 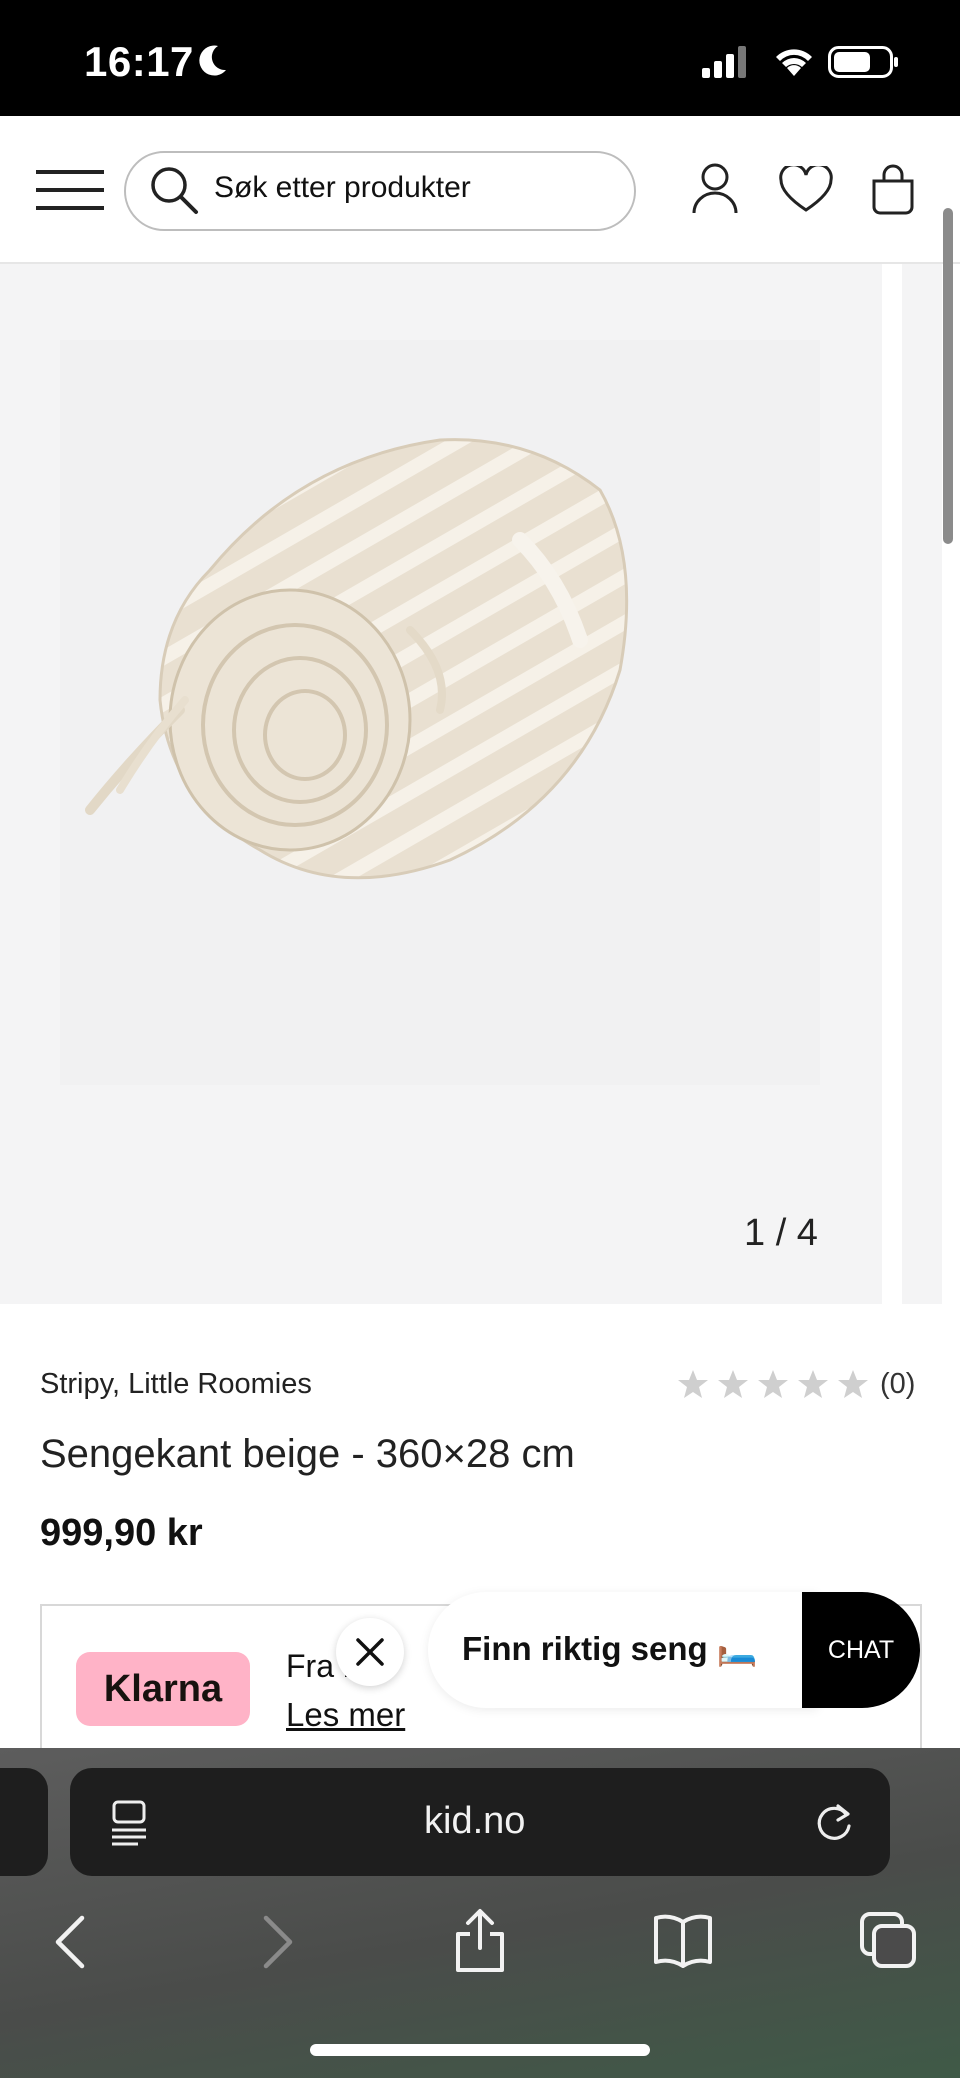 What do you see at coordinates (24, 1822) in the screenshot?
I see `previous-tab-peek` at bounding box center [24, 1822].